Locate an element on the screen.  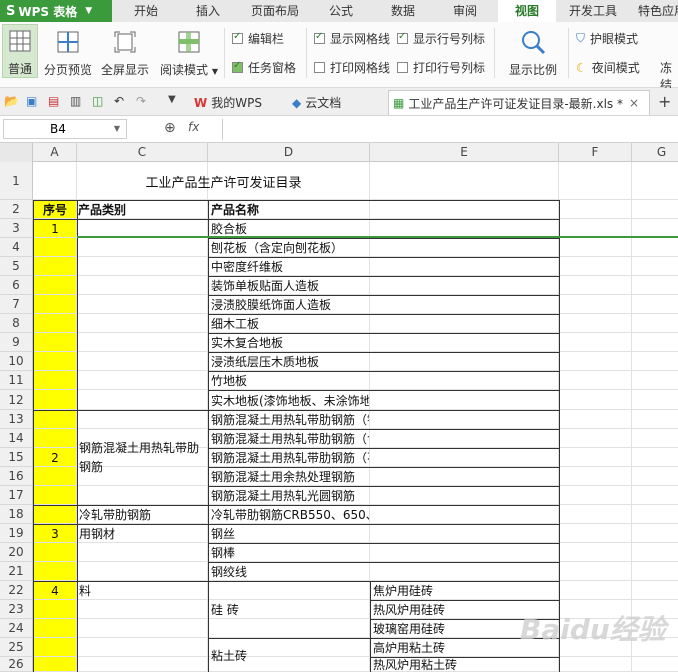
row-header: 13 is located at coordinates (16, 419).